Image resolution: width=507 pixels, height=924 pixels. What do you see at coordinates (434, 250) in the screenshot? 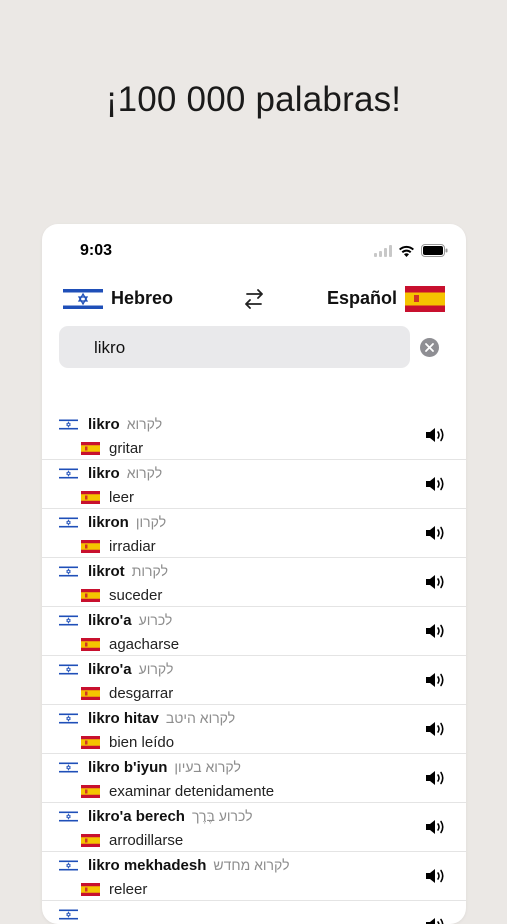
I see `battery-icon` at bounding box center [434, 250].